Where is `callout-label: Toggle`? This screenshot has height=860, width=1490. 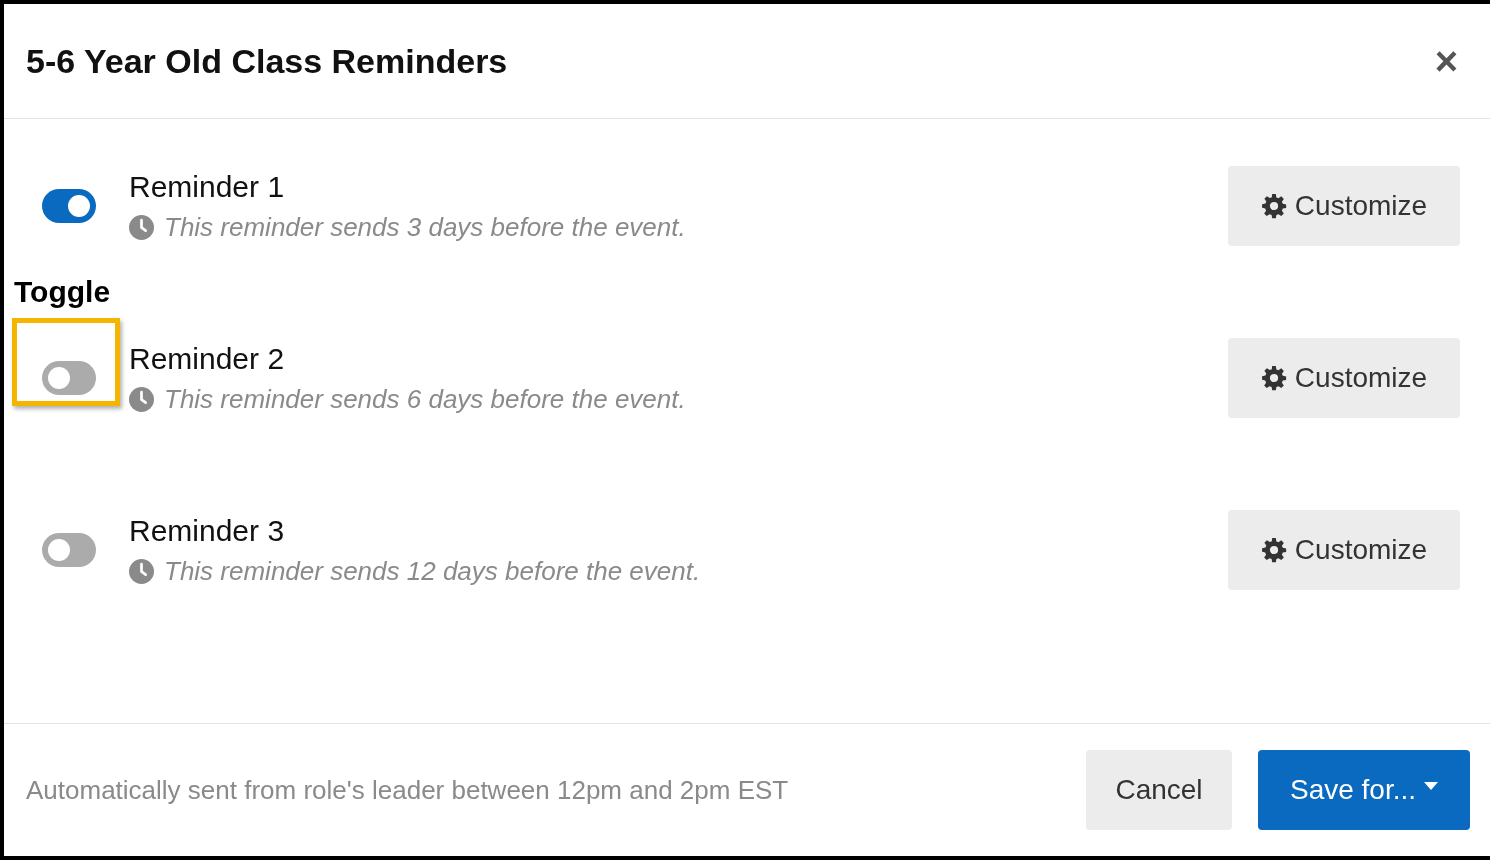 callout-label: Toggle is located at coordinates (62, 292).